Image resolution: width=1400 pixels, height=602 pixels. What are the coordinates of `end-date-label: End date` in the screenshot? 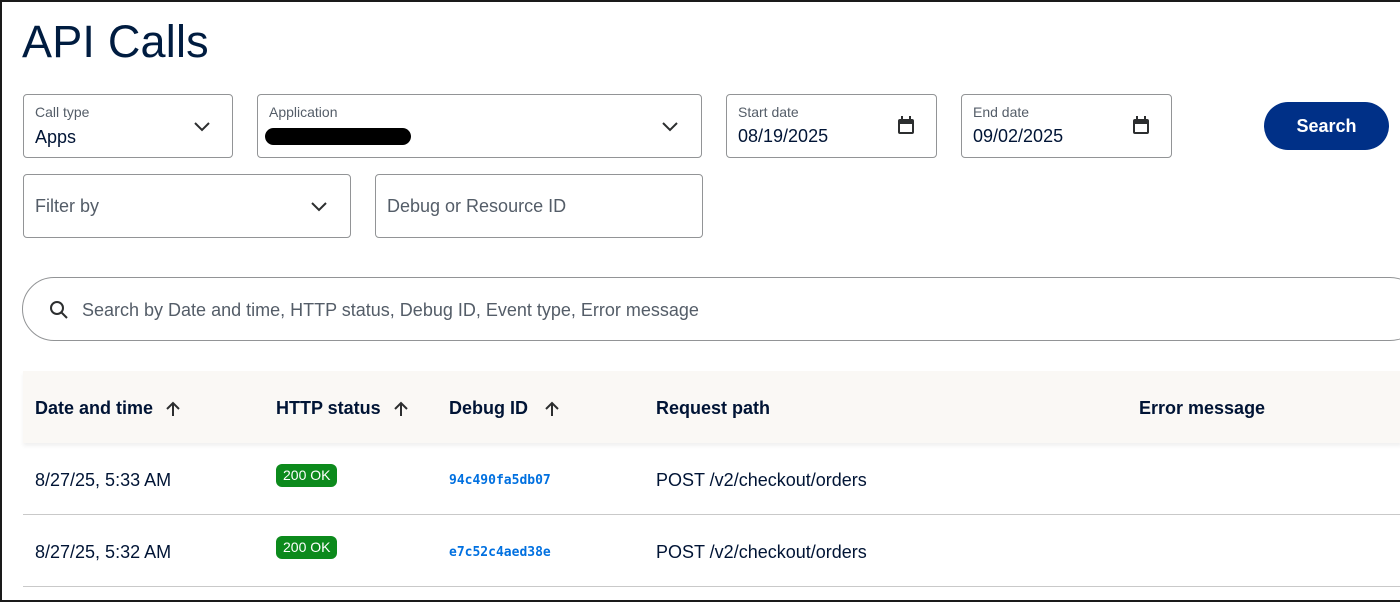 It's located at (1001, 112).